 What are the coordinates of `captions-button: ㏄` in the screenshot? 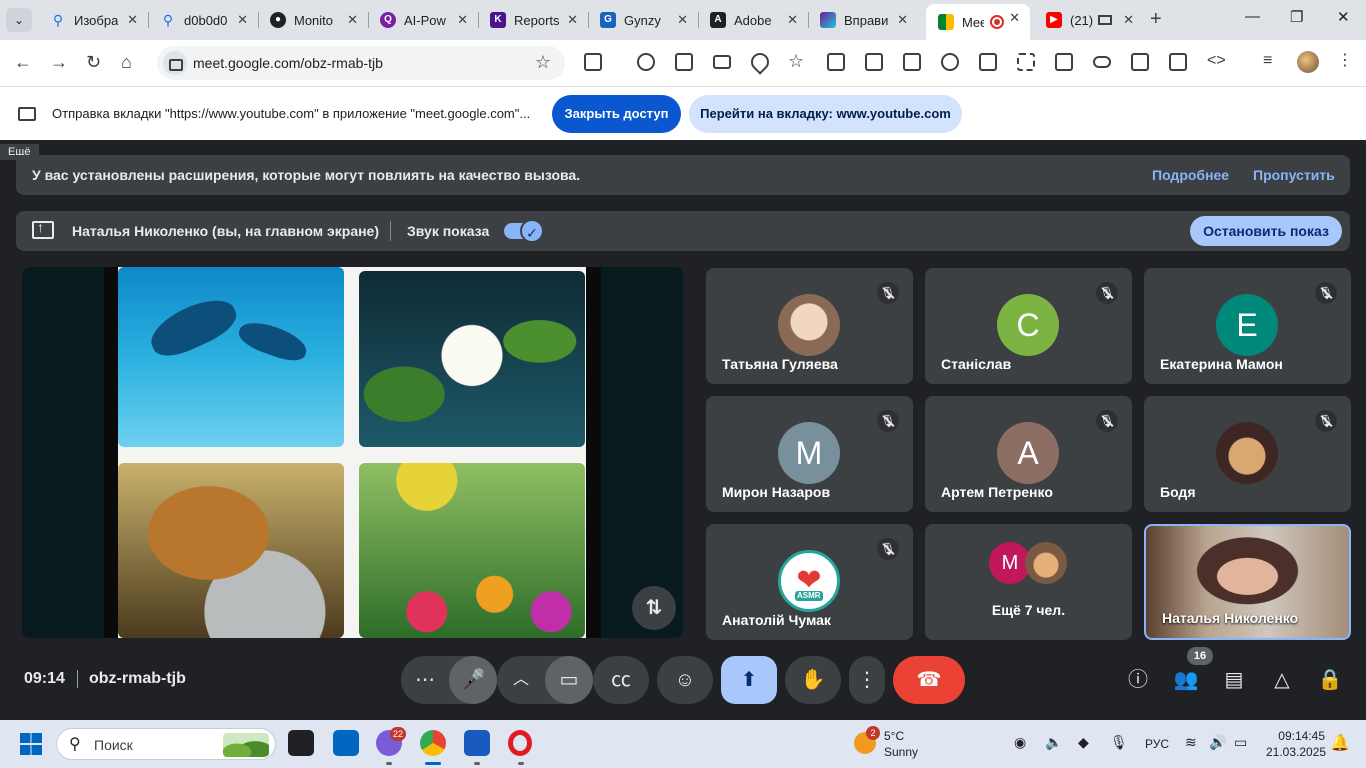 It's located at (621, 680).